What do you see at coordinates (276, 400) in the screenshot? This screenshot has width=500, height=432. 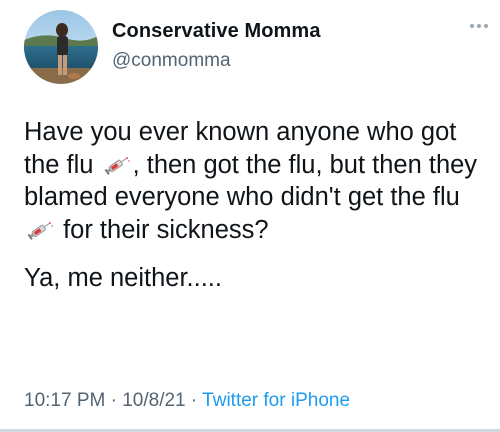 I see `tweet-source-link: Twitter for iPhone` at bounding box center [276, 400].